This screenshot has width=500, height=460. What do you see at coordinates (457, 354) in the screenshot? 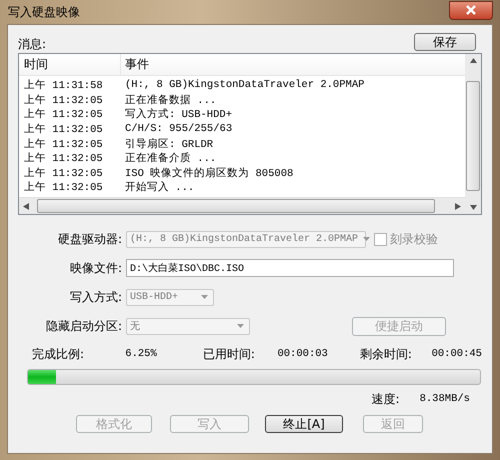
I see `remaining-value: 00:00:45` at bounding box center [457, 354].